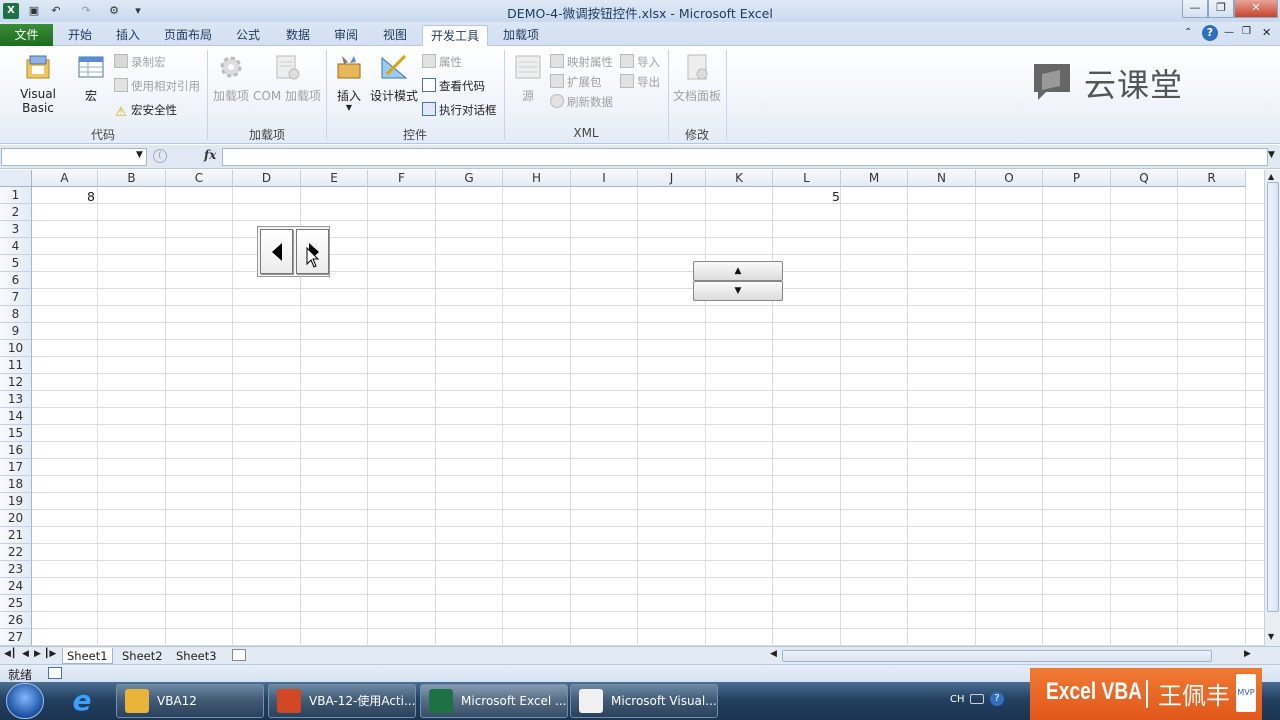 The height and width of the screenshot is (720, 1280). Describe the element at coordinates (16, 263) in the screenshot. I see `row-header-5: 5` at that location.